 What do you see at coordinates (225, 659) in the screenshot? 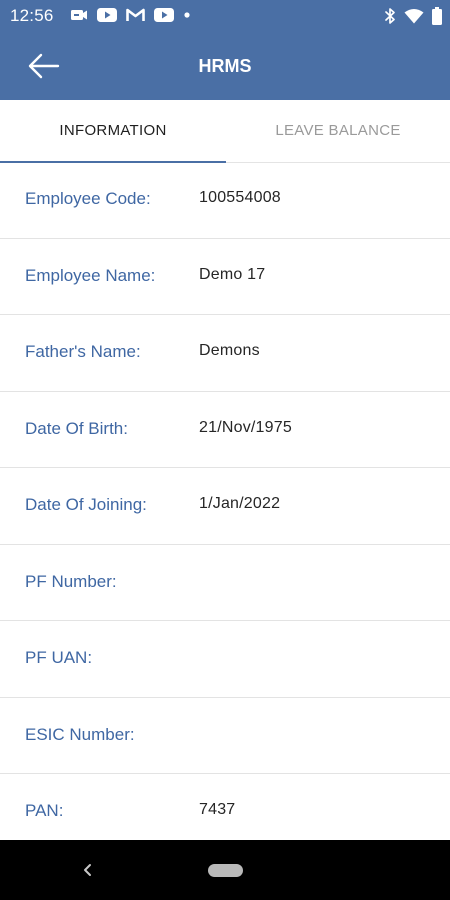
I see `info-row-pf-uan: PF UAN:` at bounding box center [225, 659].